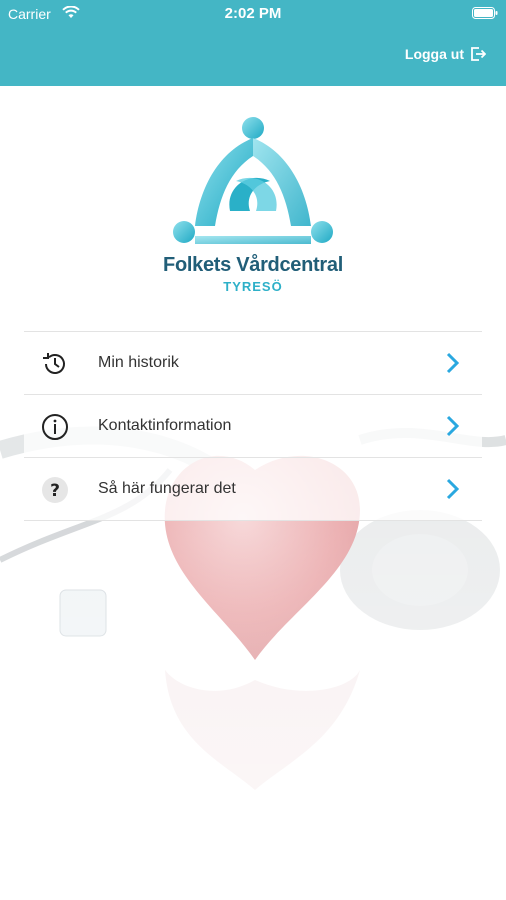 The height and width of the screenshot is (900, 506). Describe the element at coordinates (54, 363) in the screenshot. I see `history-icon` at that location.